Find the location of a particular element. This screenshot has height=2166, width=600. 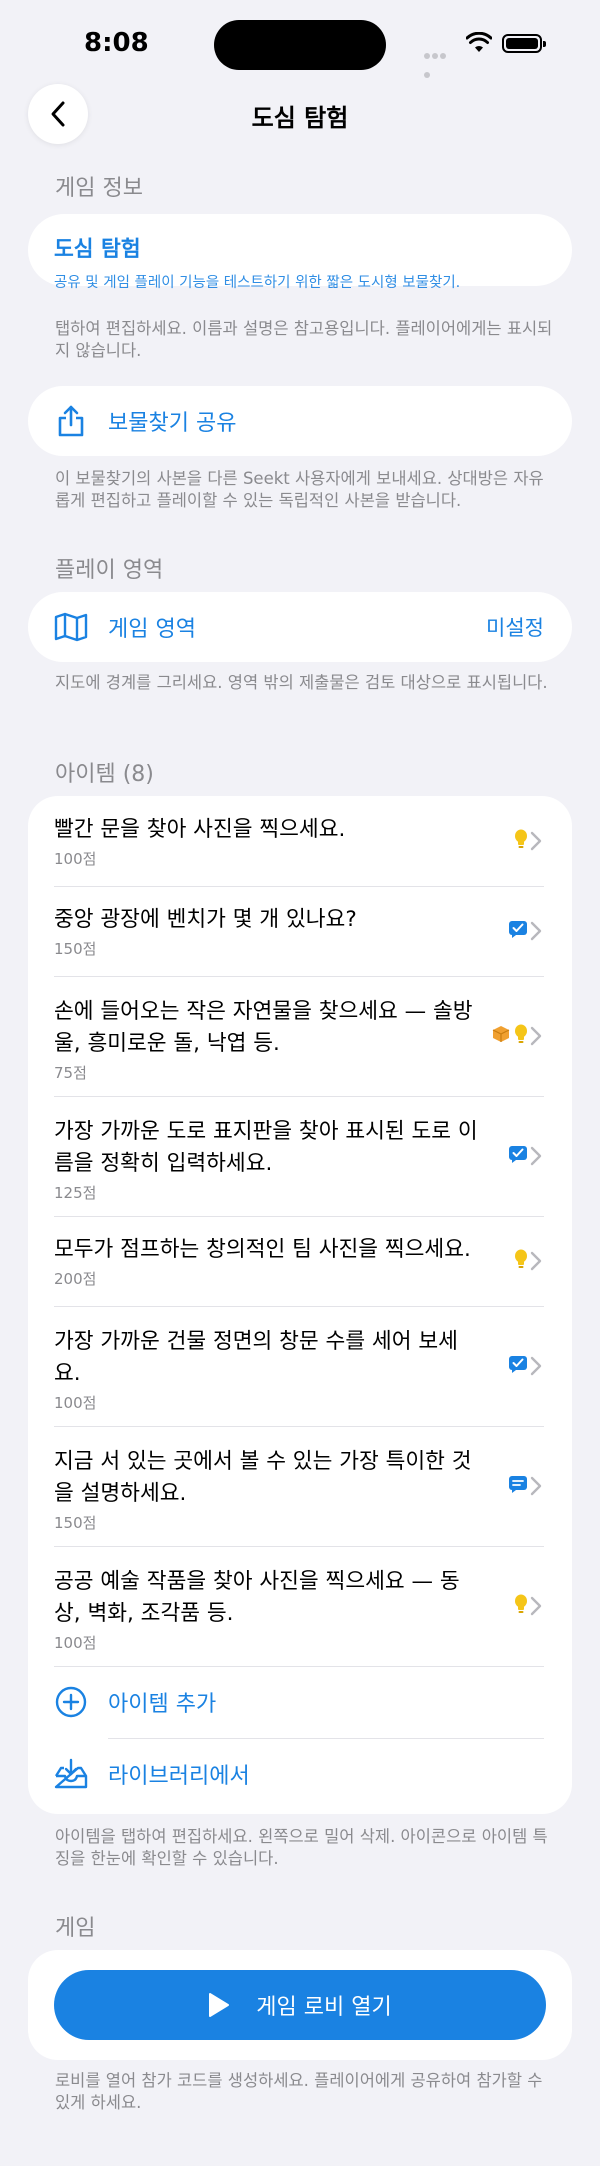

play-area-value: 미설정 is located at coordinates (515, 628).